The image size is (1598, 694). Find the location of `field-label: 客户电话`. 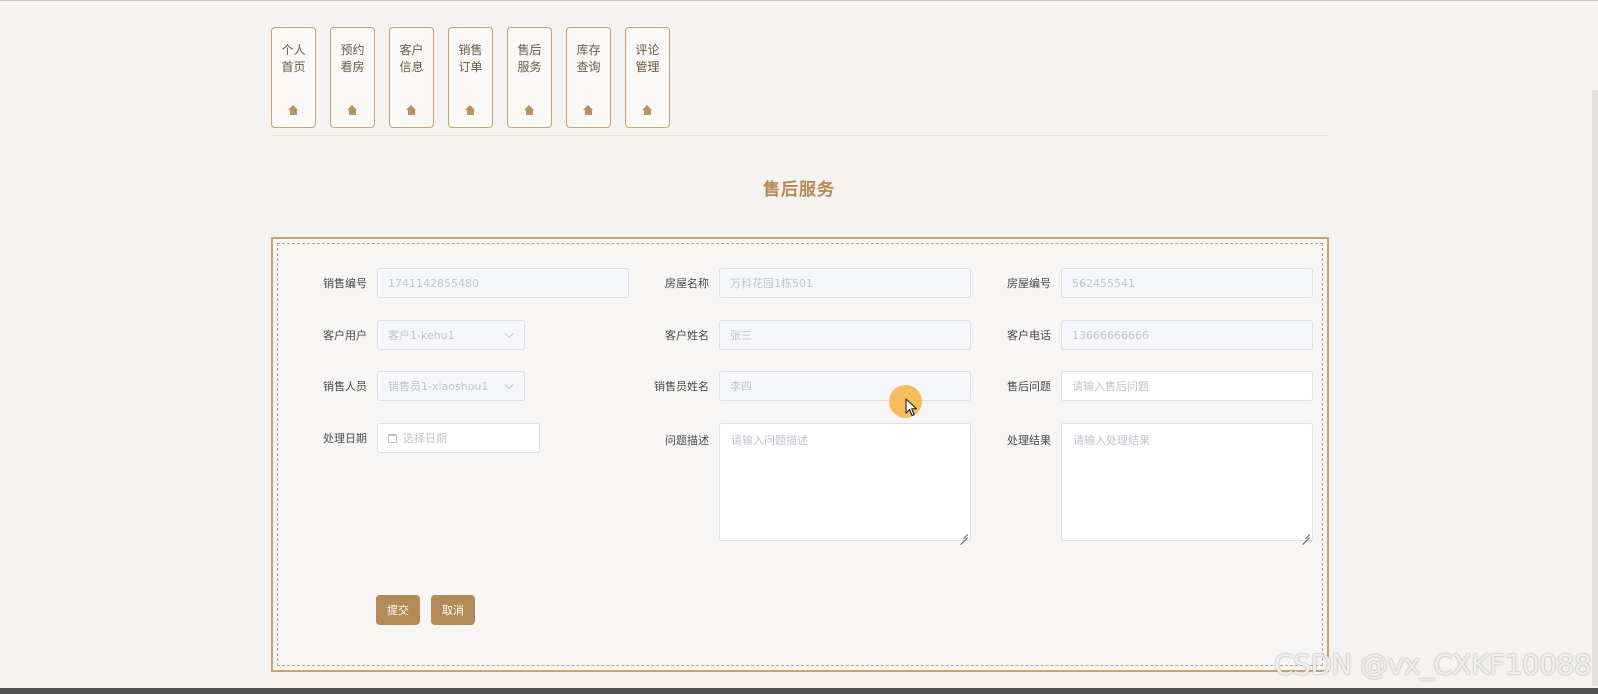

field-label: 客户电话 is located at coordinates (1029, 335).